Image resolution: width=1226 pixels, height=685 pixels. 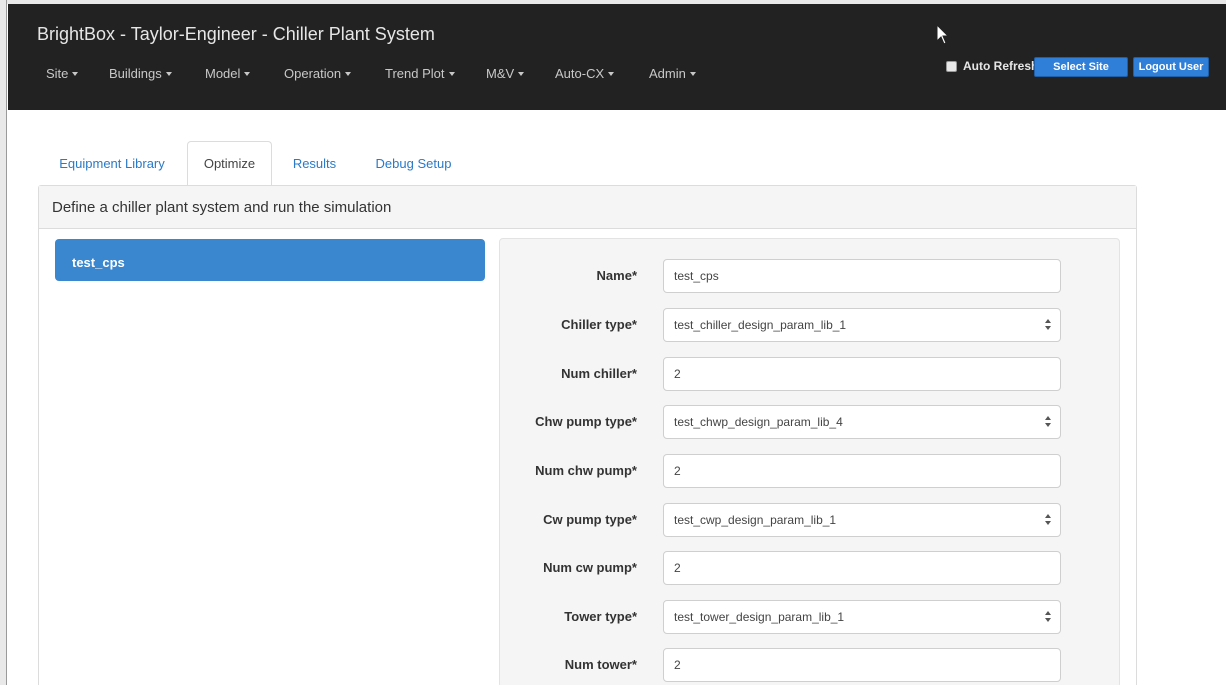 I want to click on tab-debug-setup: Debug Setup, so click(x=413, y=163).